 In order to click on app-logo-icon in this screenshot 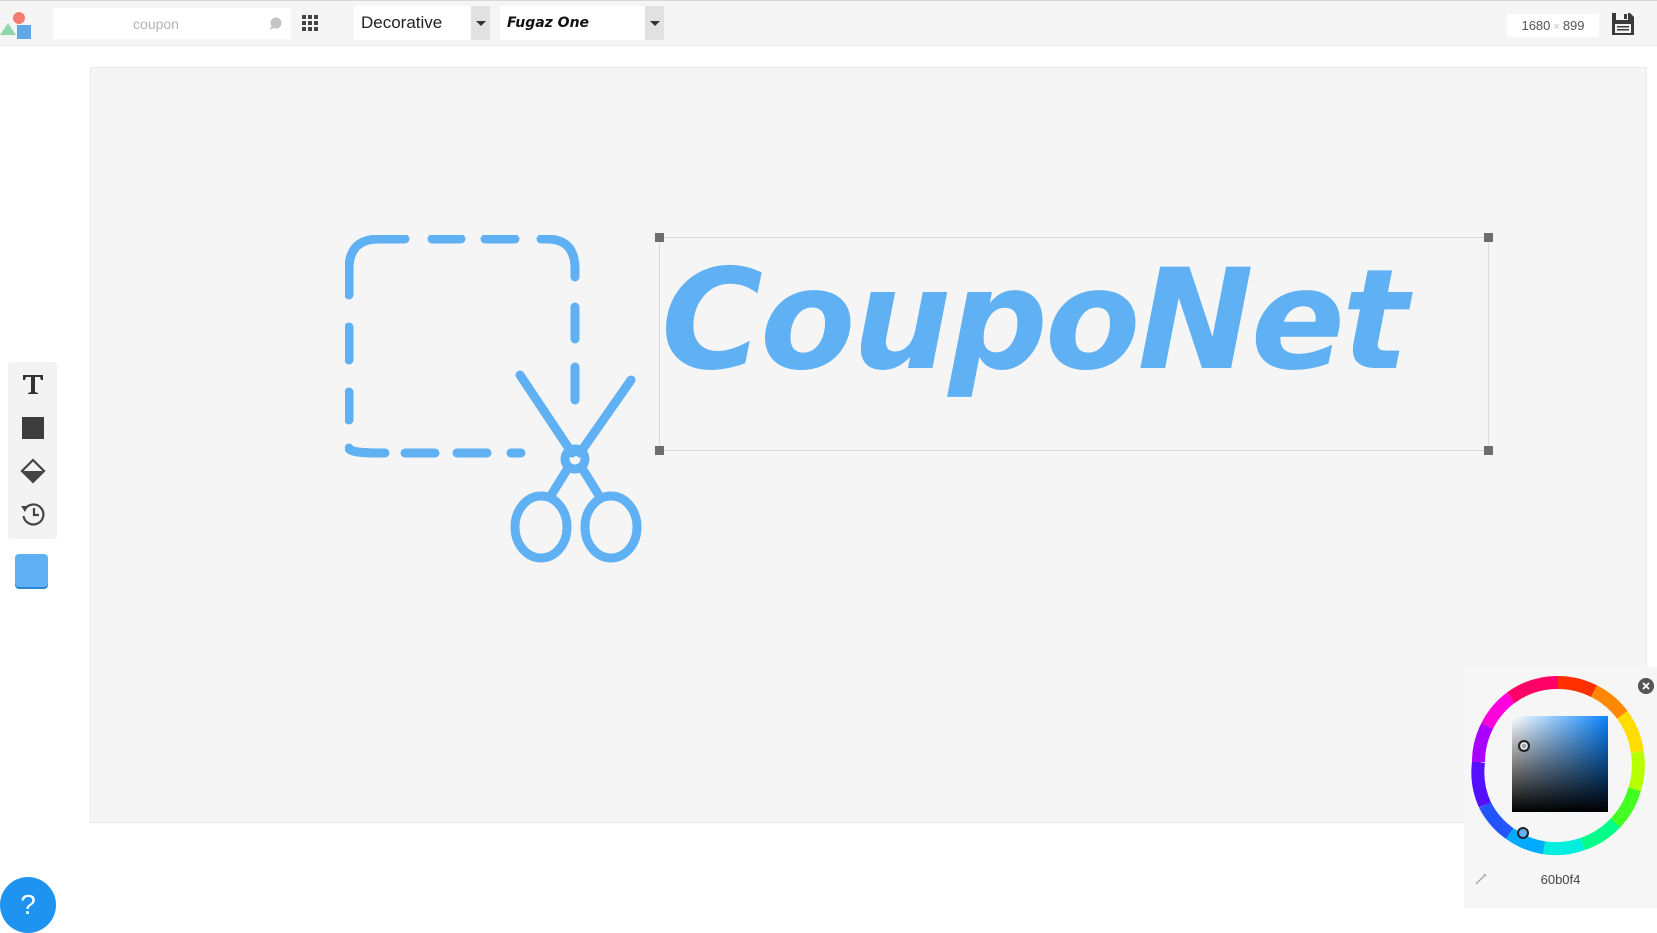, I will do `click(17, 25)`.